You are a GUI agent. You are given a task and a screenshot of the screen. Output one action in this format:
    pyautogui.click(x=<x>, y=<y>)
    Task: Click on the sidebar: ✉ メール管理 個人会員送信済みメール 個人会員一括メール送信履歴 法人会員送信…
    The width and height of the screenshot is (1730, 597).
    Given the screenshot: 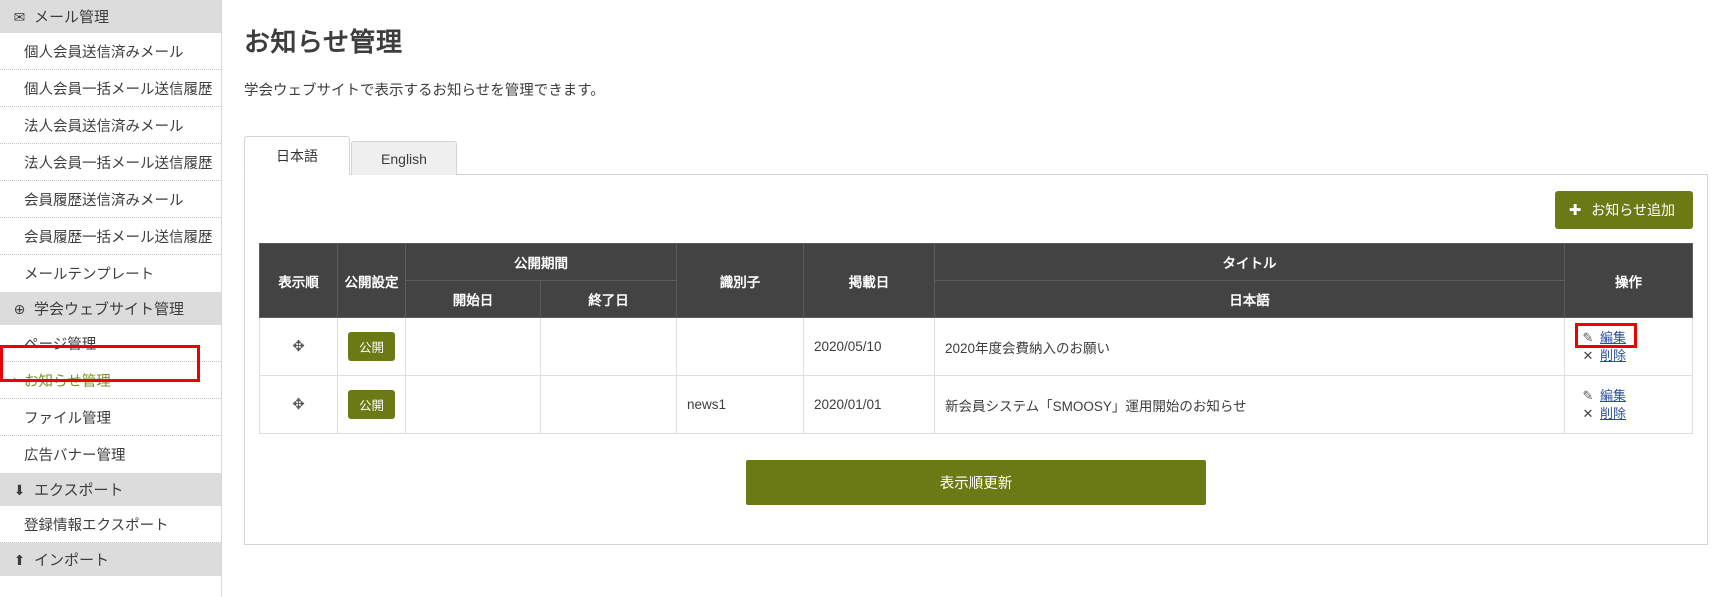 What is the action you would take?
    pyautogui.click(x=111, y=298)
    